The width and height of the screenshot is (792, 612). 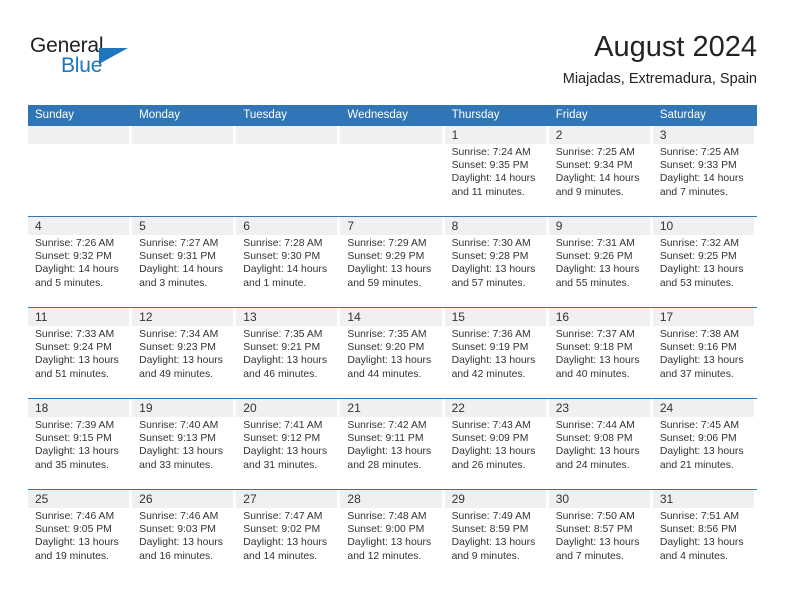 What do you see at coordinates (562, 317) in the screenshot?
I see `day-number: 16` at bounding box center [562, 317].